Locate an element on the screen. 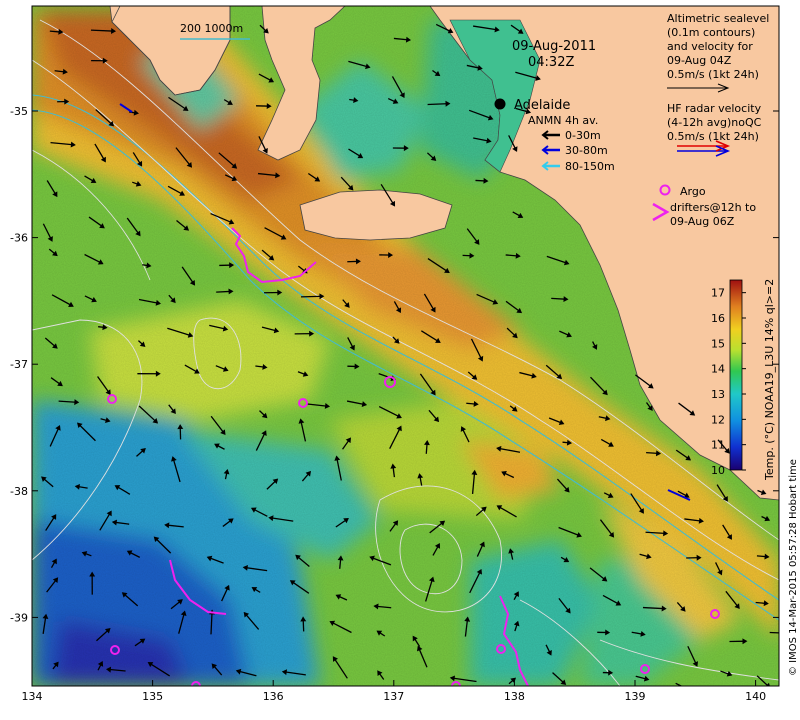  x-tick-label: 140 is located at coordinates (755, 696).